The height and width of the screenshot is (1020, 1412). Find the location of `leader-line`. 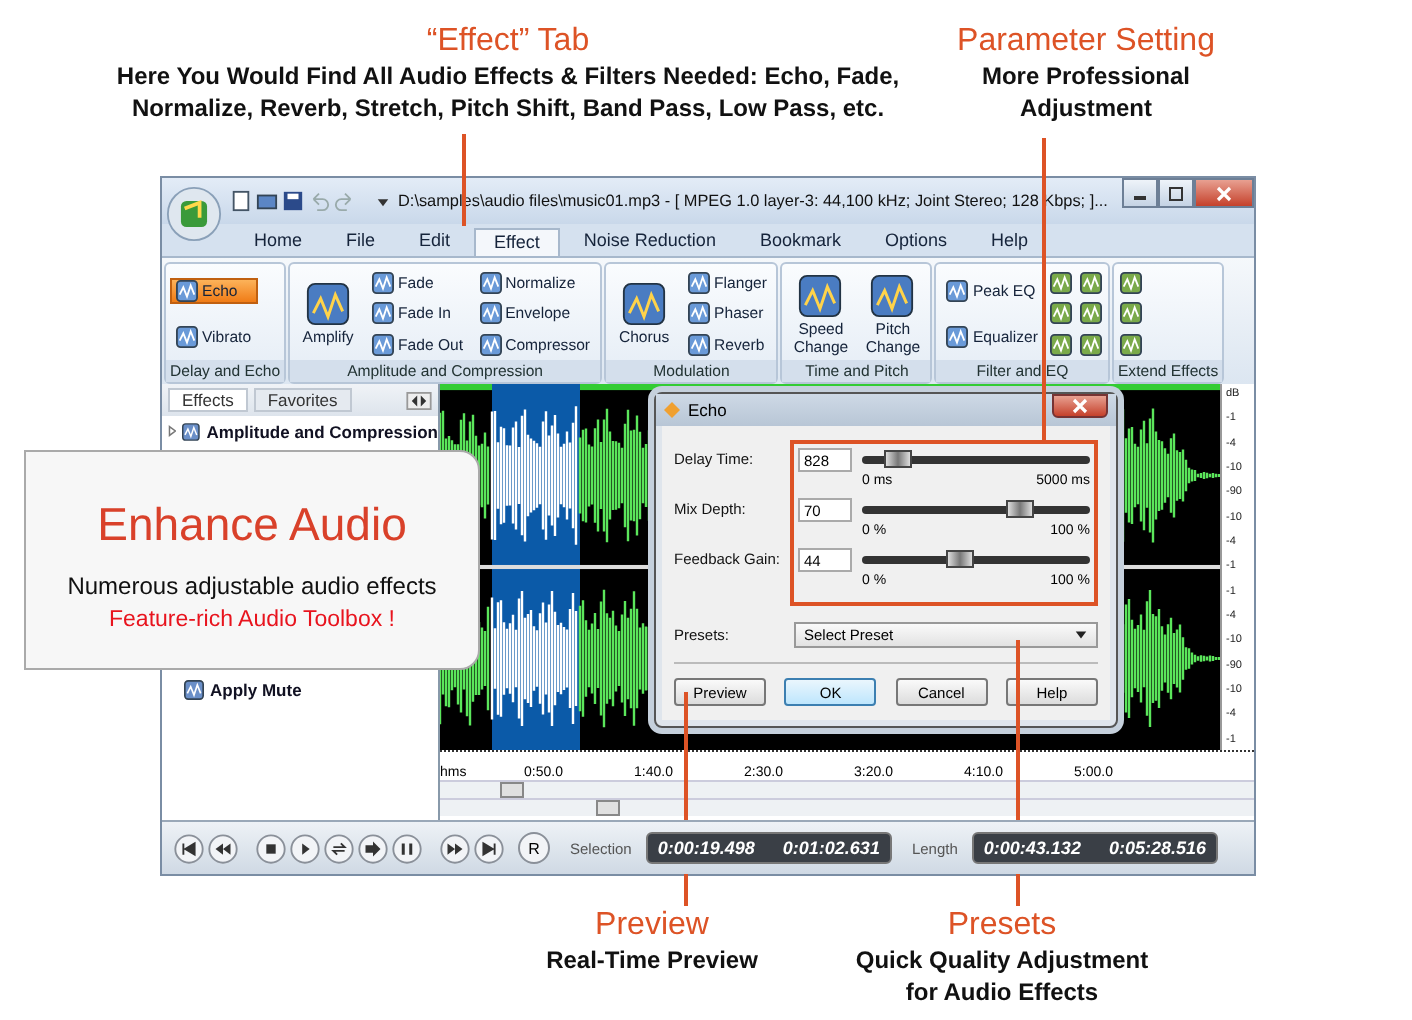

leader-line is located at coordinates (464, 180).